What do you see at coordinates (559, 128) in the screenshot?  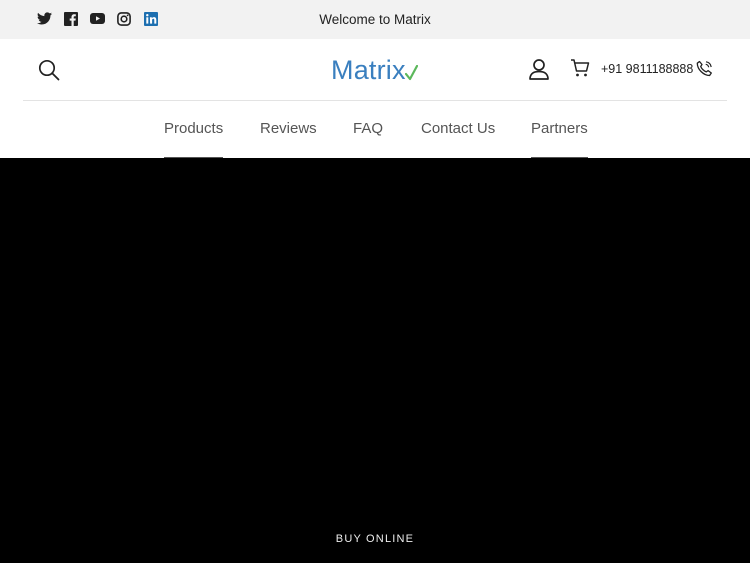 I see `nav-item-label: Partners` at bounding box center [559, 128].